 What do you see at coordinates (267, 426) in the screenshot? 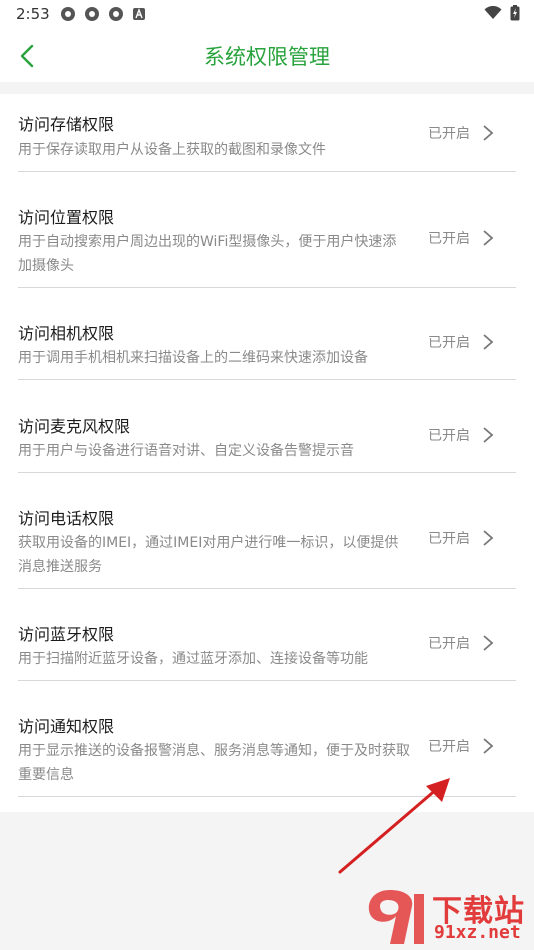
I see `permission-row-microphone: 访问麦克风权限 用于用户与设备进行语音对讲、自定义设备告警提示音 已开启` at bounding box center [267, 426].